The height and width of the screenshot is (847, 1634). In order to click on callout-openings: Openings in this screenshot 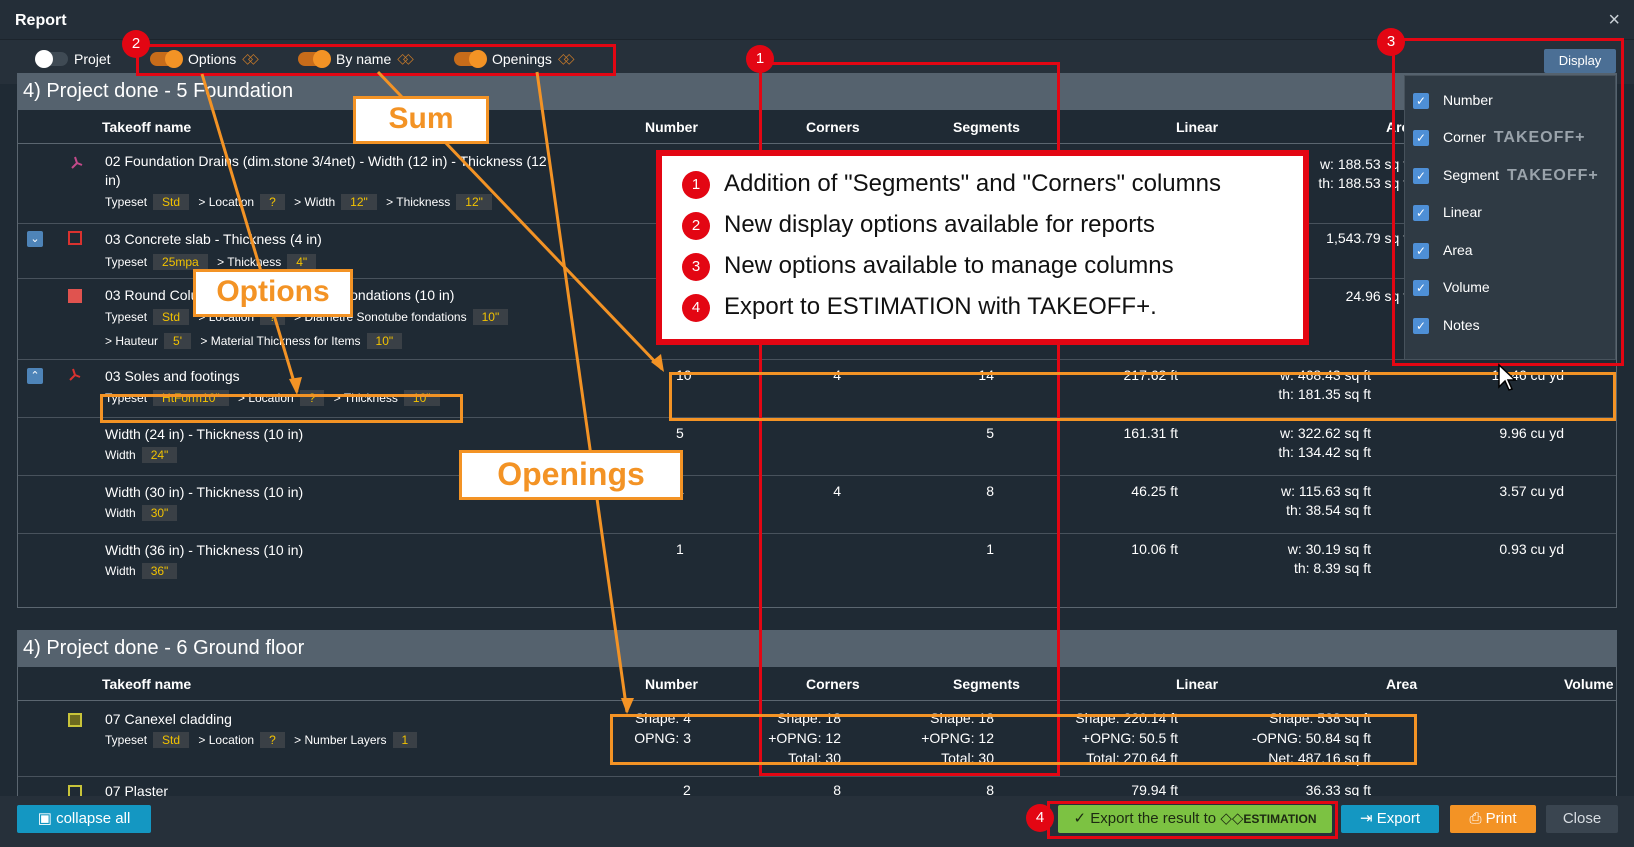, I will do `click(571, 475)`.